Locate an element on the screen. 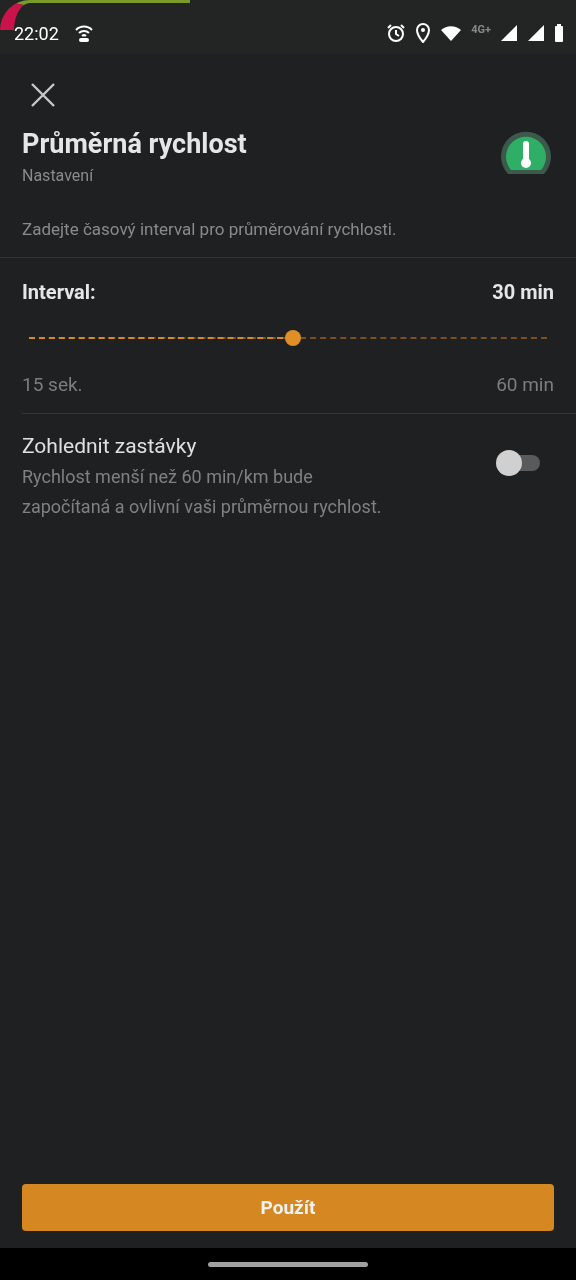 The height and width of the screenshot is (1280, 576). description-text: Zadejte časový interval pro průměrování rychlosti. is located at coordinates (209, 229).